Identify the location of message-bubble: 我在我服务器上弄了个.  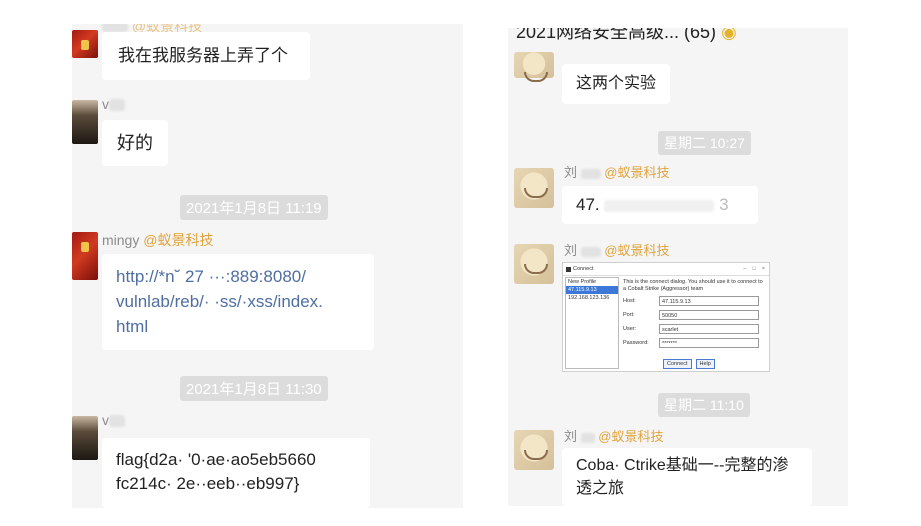
(206, 56).